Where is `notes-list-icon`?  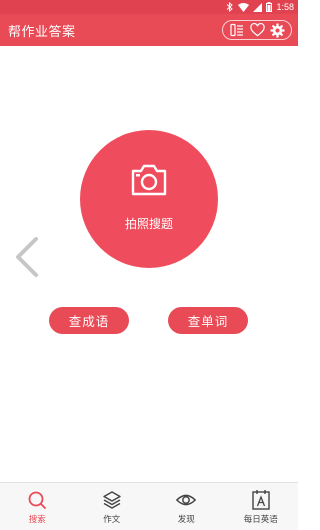
notes-list-icon is located at coordinates (237, 30).